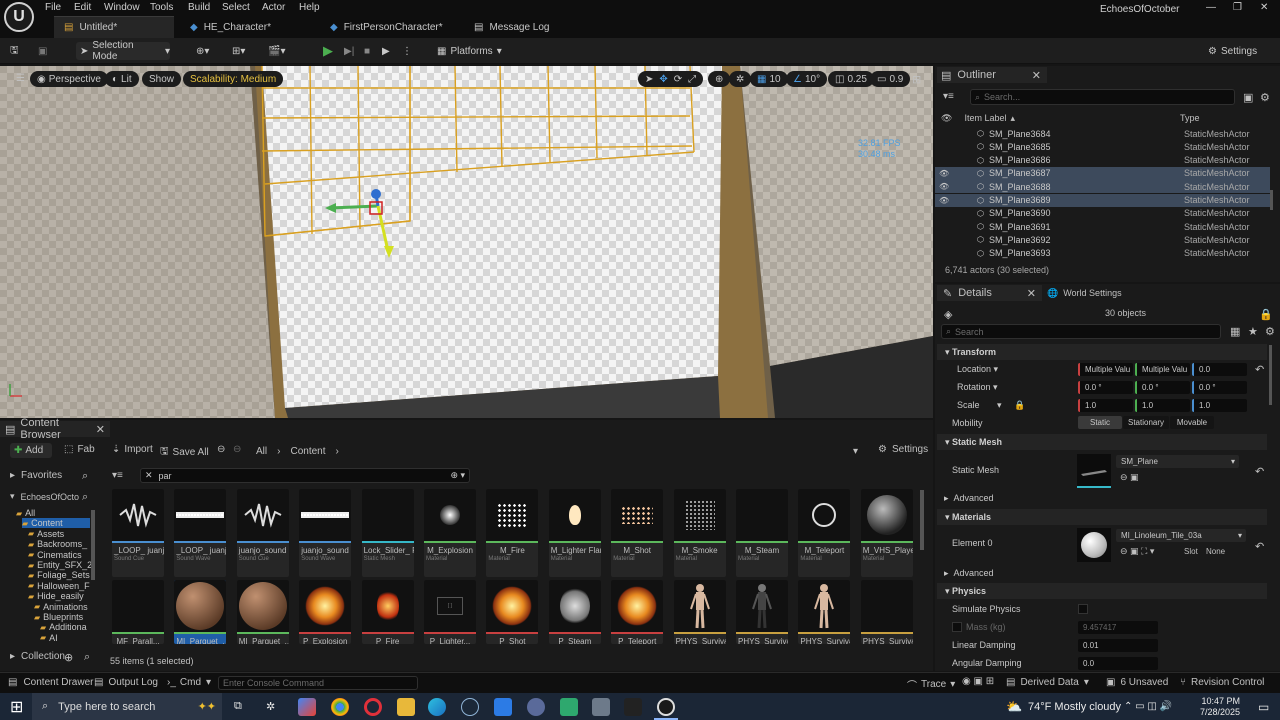 The image size is (1280, 720). What do you see at coordinates (1137, 682) in the screenshot?
I see `unsaved-button: ▣ 6 Unsaved` at bounding box center [1137, 682].